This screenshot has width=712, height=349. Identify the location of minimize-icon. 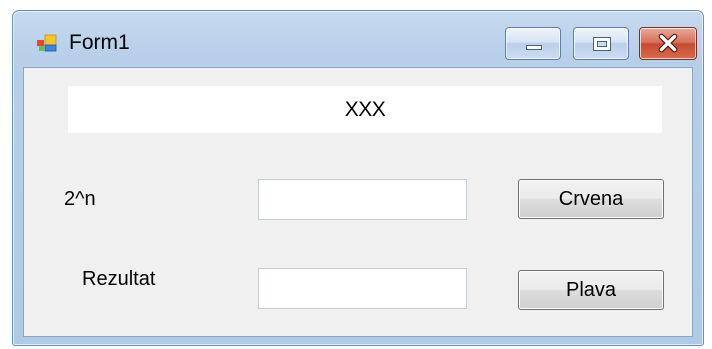
(534, 47).